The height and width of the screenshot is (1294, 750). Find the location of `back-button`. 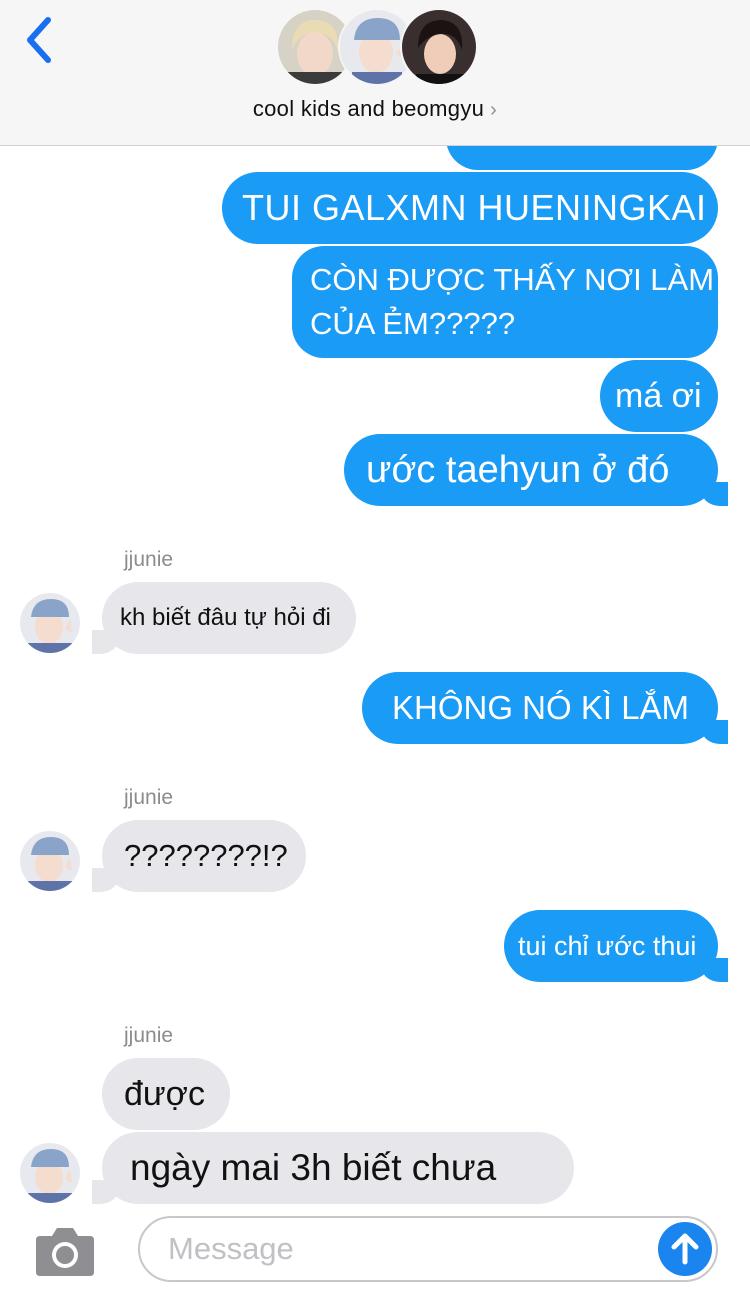

back-button is located at coordinates (40, 40).